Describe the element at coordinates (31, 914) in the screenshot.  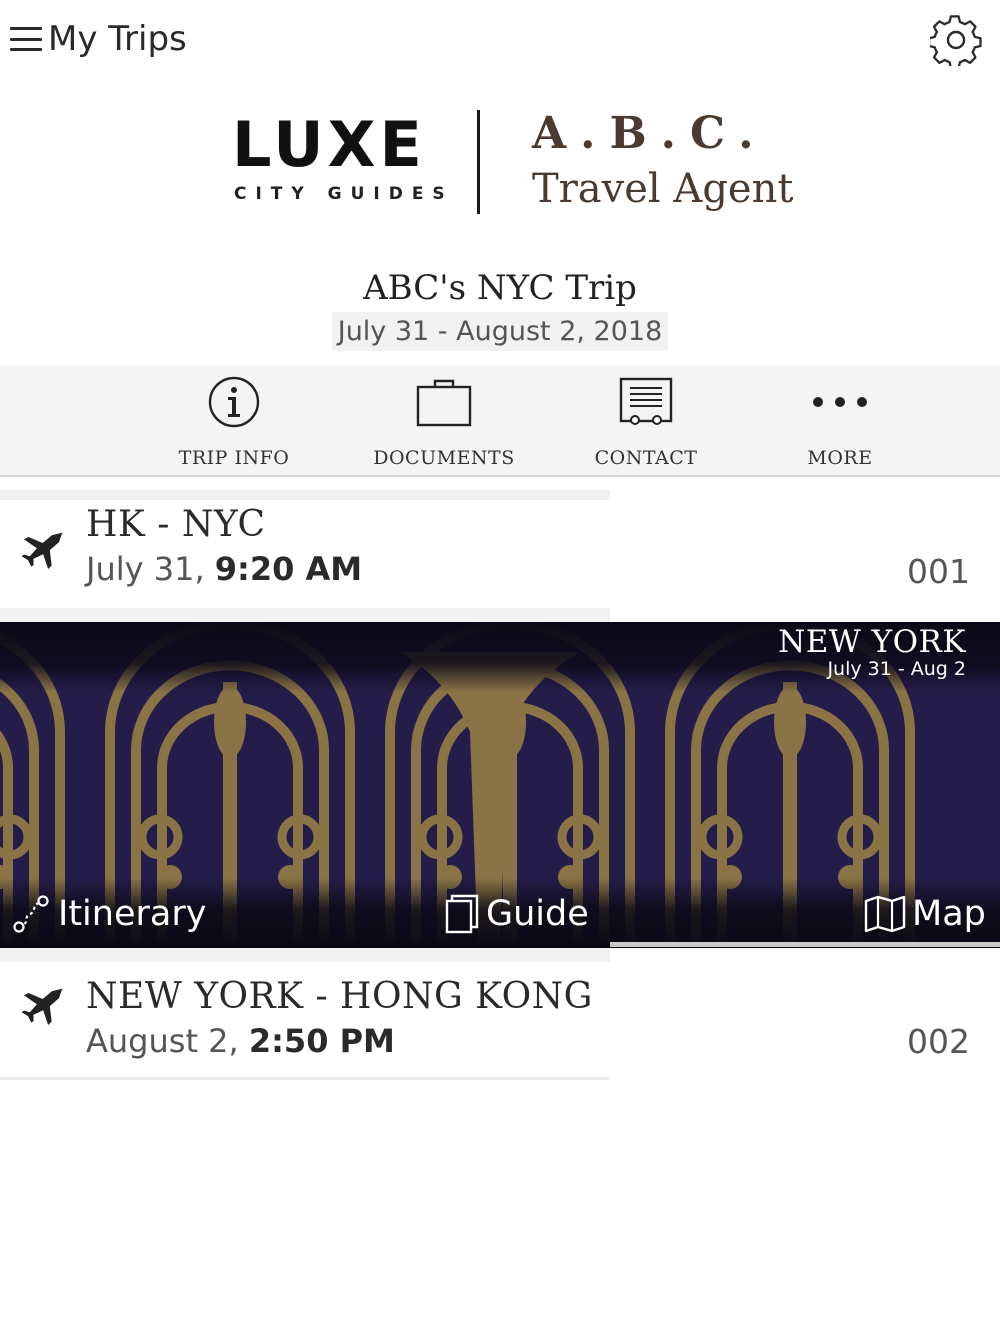
I see `route-icon` at that location.